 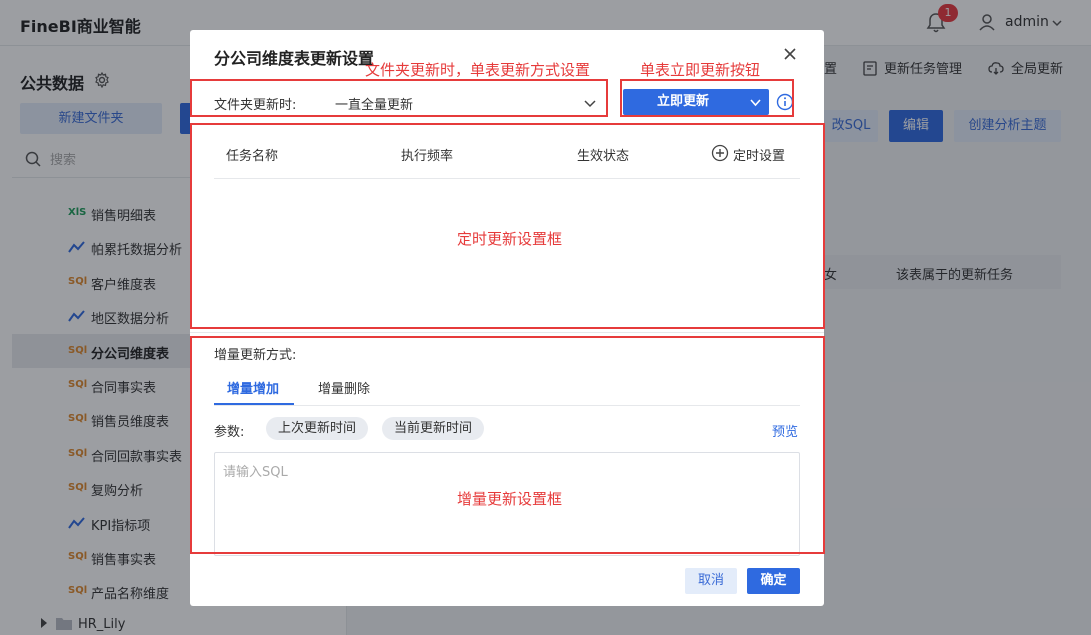 I want to click on cancel-button: 取消, so click(x=711, y=581).